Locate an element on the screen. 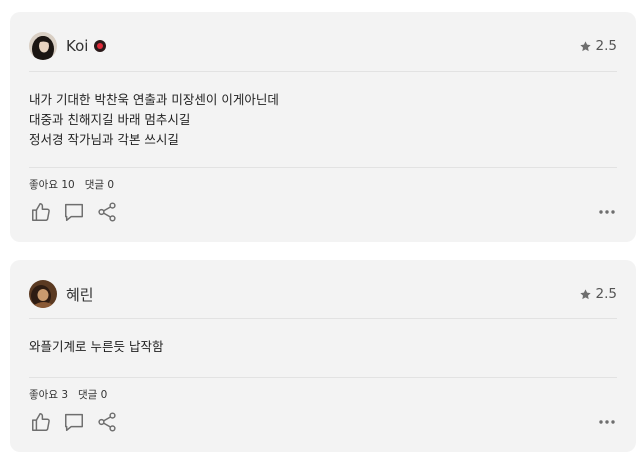 This screenshot has height=454, width=640. like-count: 좋아요 3 is located at coordinates (48, 395).